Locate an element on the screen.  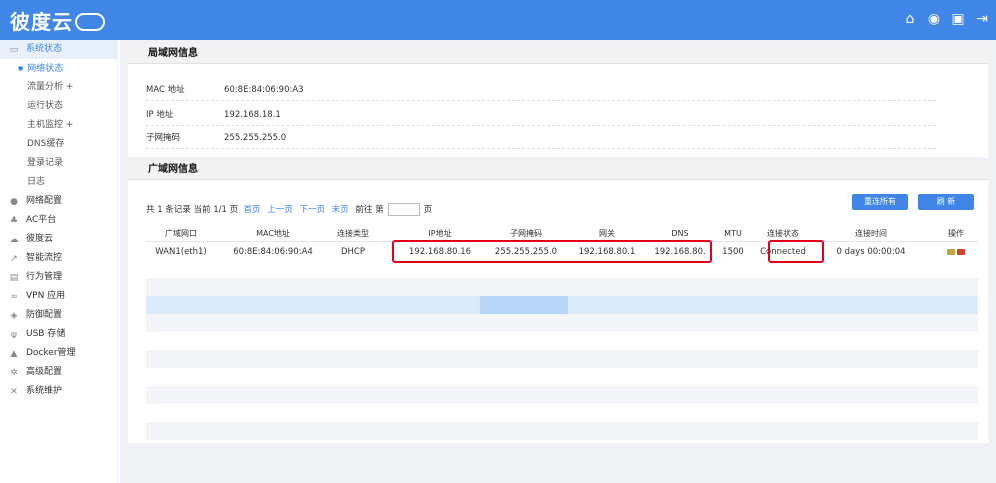
logo-text: 彼度云 is located at coordinates (41, 22).